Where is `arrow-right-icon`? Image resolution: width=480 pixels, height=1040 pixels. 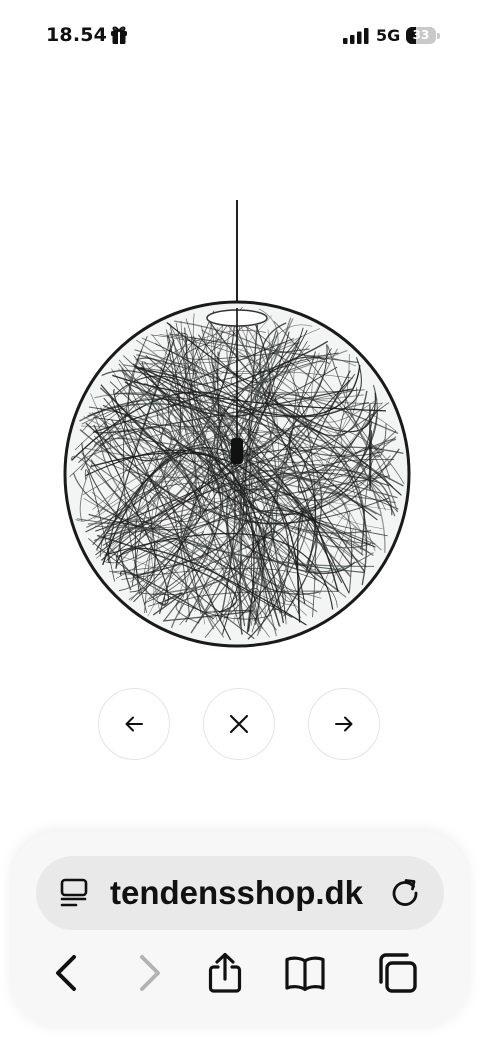 arrow-right-icon is located at coordinates (344, 724).